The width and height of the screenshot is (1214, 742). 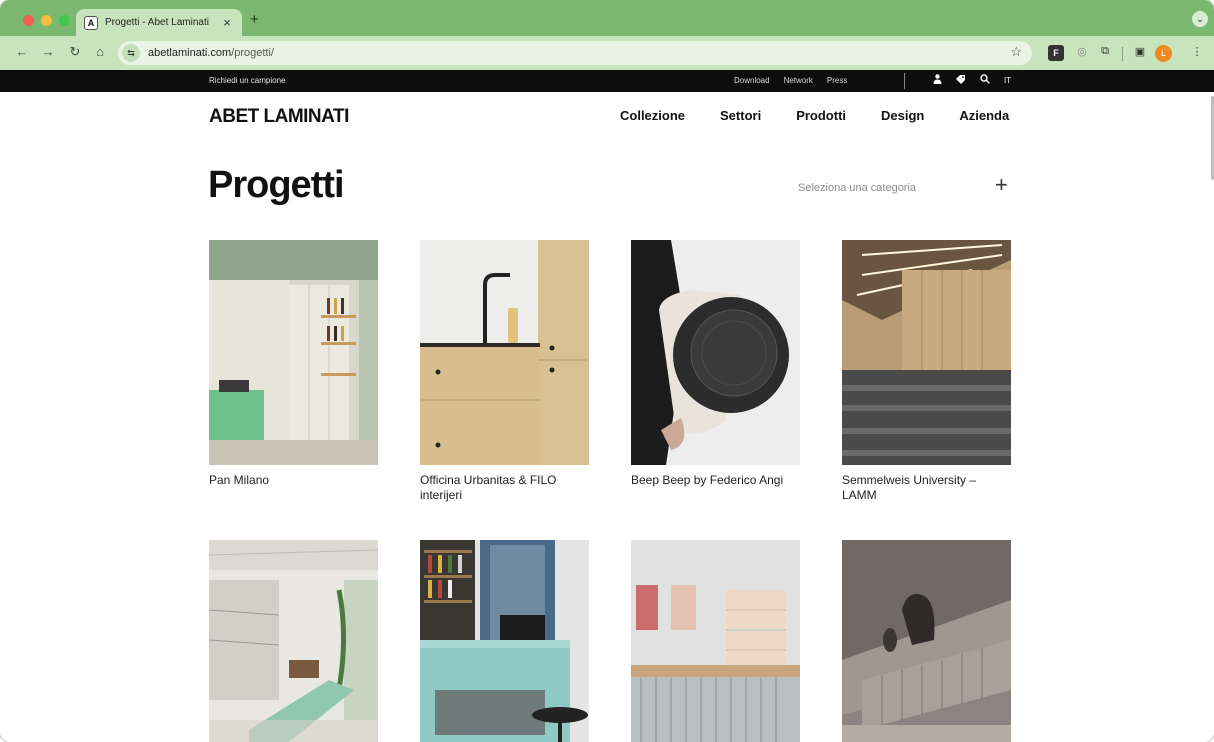 I want to click on project-title: Officina Urbanitas & FILO interijeri, so click(x=504, y=488).